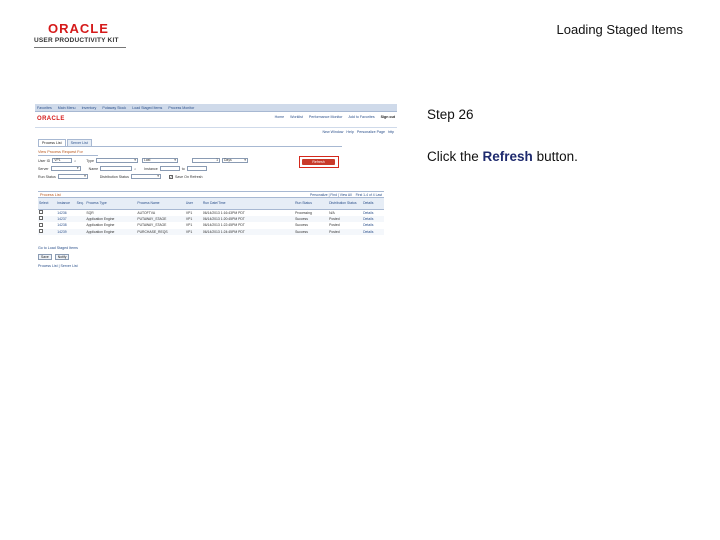  What do you see at coordinates (280, 117) in the screenshot?
I see `home-link: Home` at bounding box center [280, 117].